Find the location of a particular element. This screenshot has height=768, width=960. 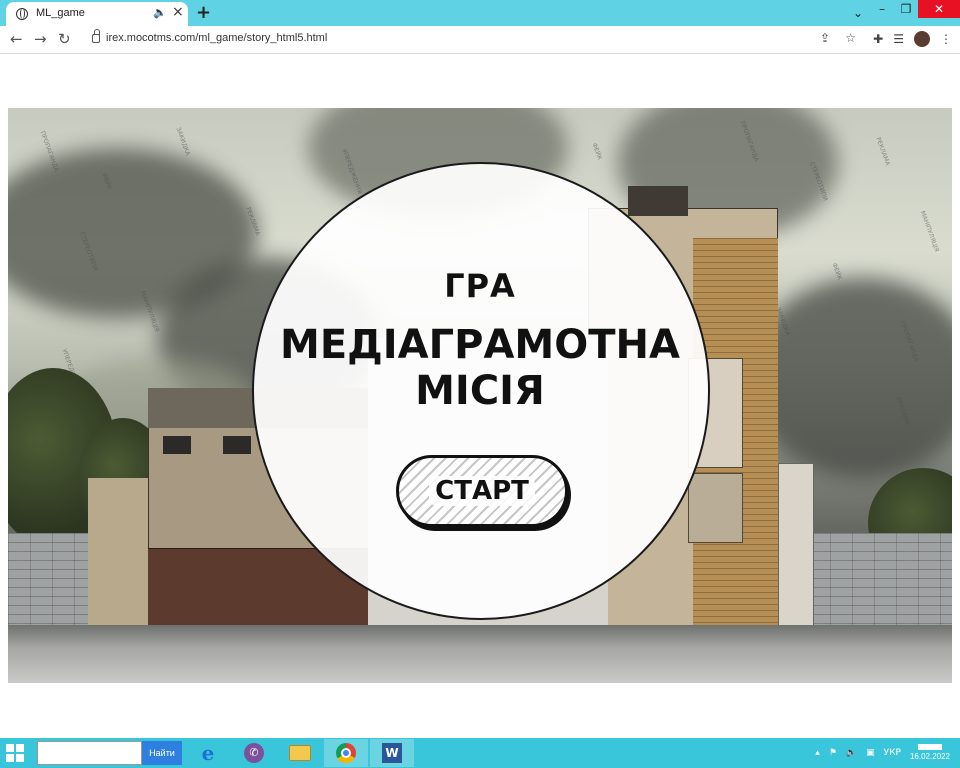

back-icon: ← is located at coordinates (16, 39).